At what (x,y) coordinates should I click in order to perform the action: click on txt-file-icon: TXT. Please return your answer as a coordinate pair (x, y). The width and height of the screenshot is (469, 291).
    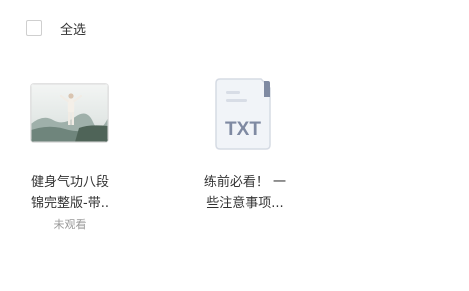
    Looking at the image, I should click on (244, 116).